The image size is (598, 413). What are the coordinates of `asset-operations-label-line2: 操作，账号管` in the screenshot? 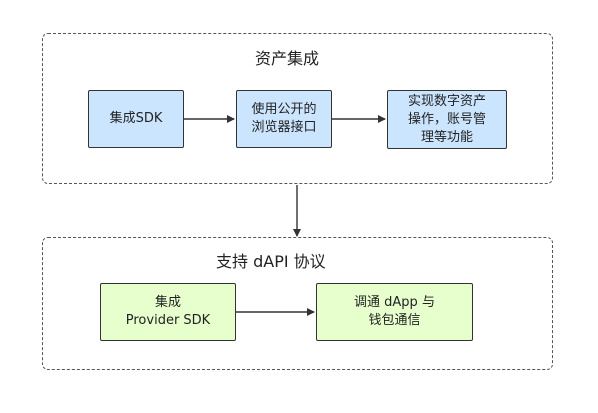 It's located at (446, 119).